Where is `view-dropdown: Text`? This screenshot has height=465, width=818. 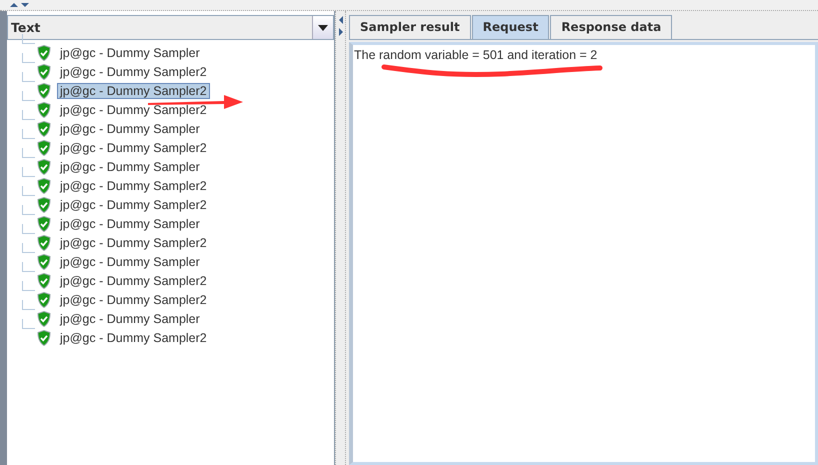 view-dropdown: Text is located at coordinates (170, 27).